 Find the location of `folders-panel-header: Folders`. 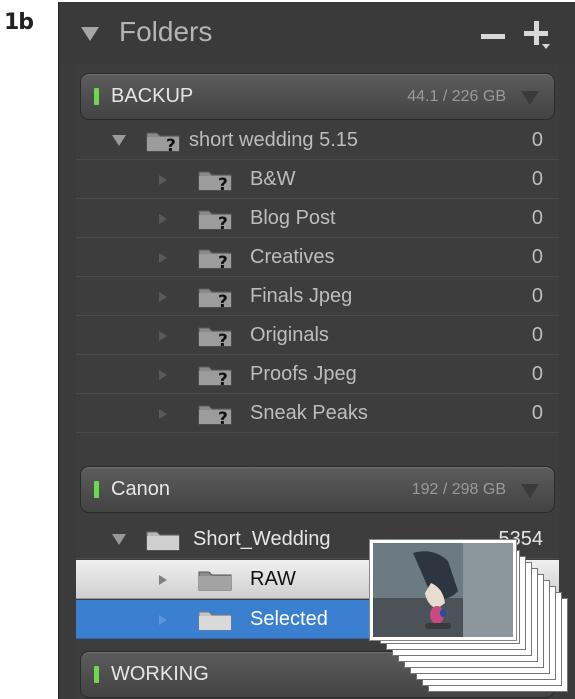

folders-panel-header: Folders is located at coordinates (317, 33).